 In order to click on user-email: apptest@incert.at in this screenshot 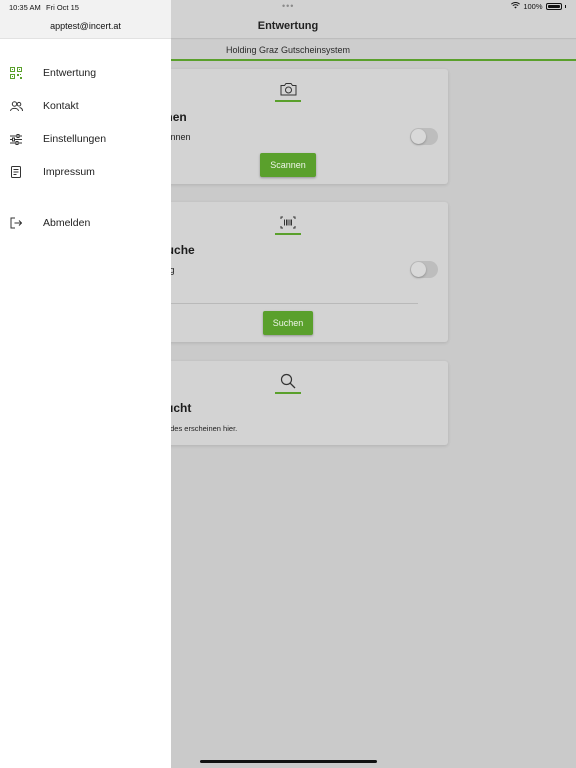, I will do `click(85, 26)`.